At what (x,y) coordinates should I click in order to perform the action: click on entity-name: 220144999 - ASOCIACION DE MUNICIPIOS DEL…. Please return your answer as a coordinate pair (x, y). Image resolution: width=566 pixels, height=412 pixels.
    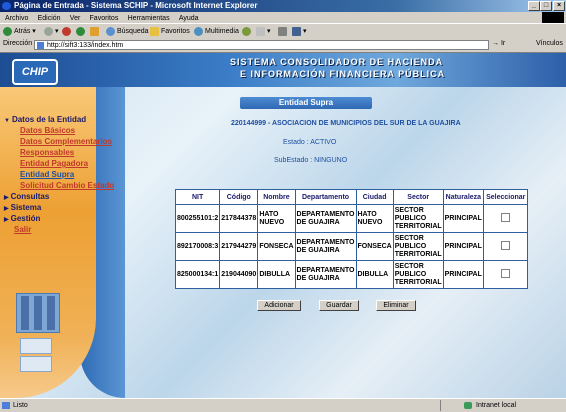
    Looking at the image, I should click on (346, 123).